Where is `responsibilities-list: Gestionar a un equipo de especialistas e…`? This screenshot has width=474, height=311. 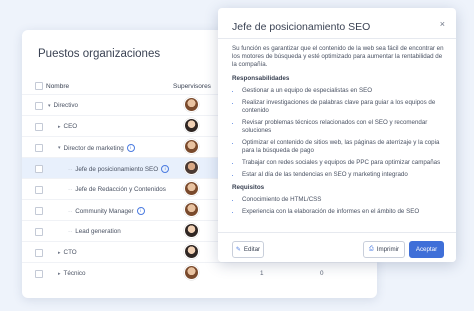
responsibilities-list: Gestionar a un equipo de especialistas e… is located at coordinates (339, 133).